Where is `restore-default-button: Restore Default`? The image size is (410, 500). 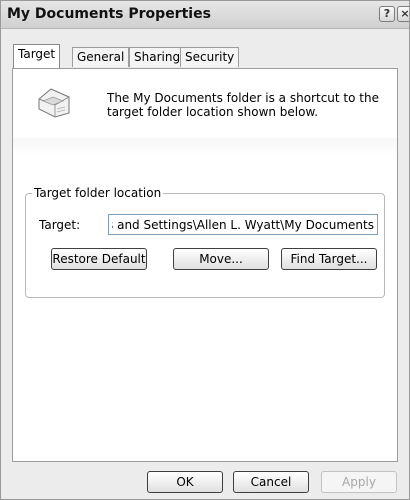 restore-default-button: Restore Default is located at coordinates (99, 259).